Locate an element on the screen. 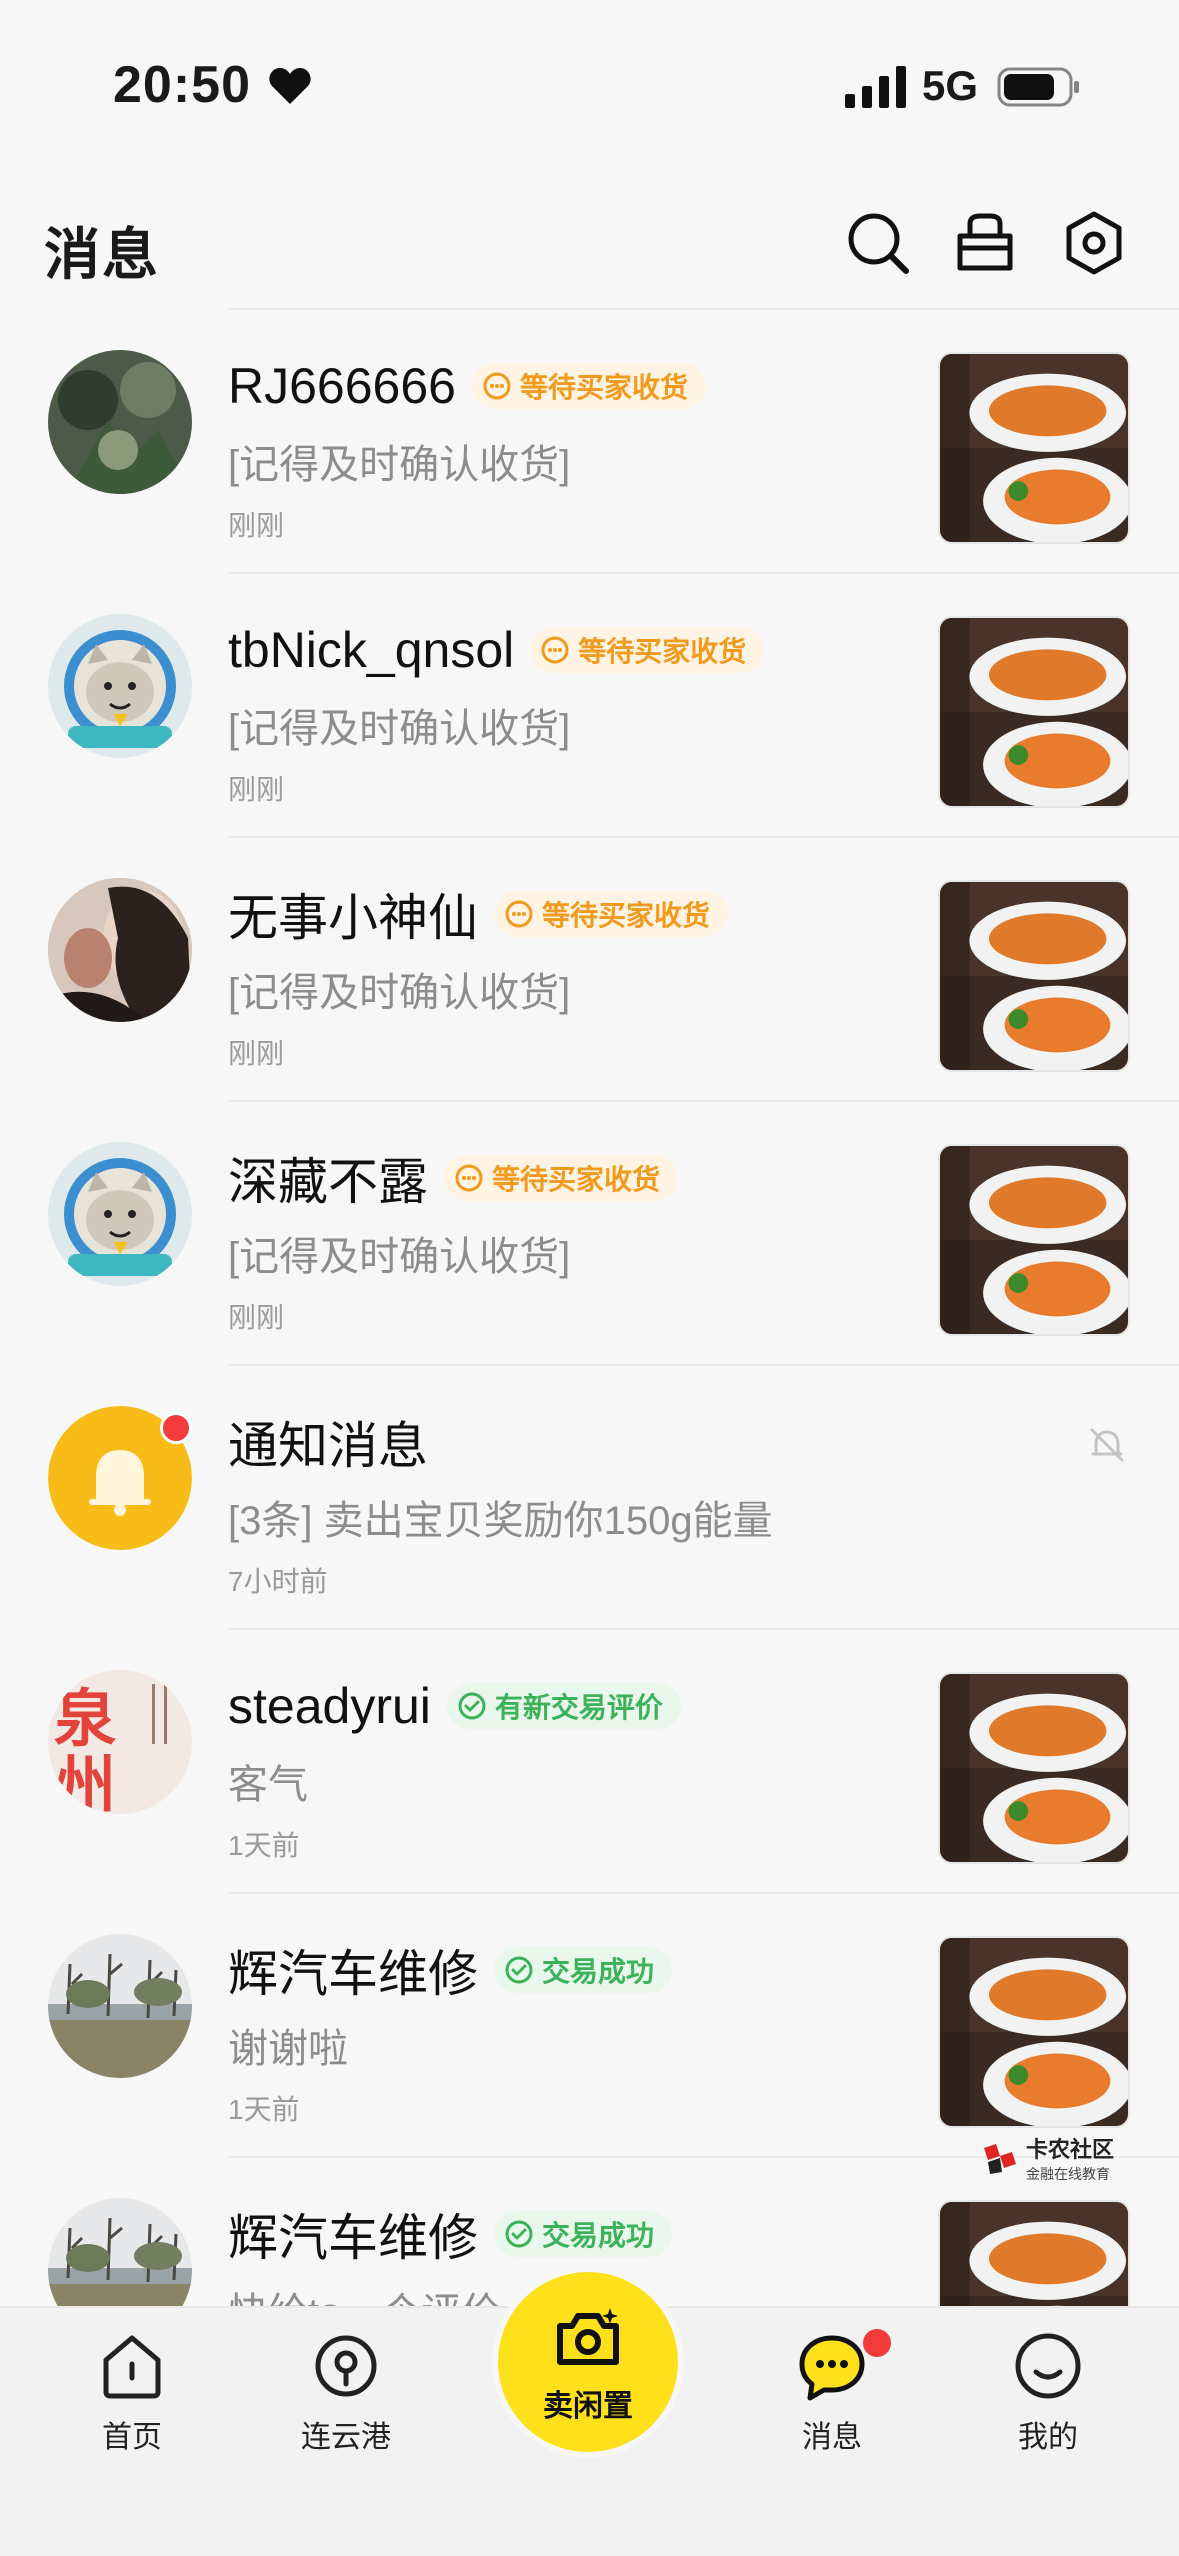 Image resolution: width=1179 pixels, height=2556 pixels. signal-icon is located at coordinates (875, 87).